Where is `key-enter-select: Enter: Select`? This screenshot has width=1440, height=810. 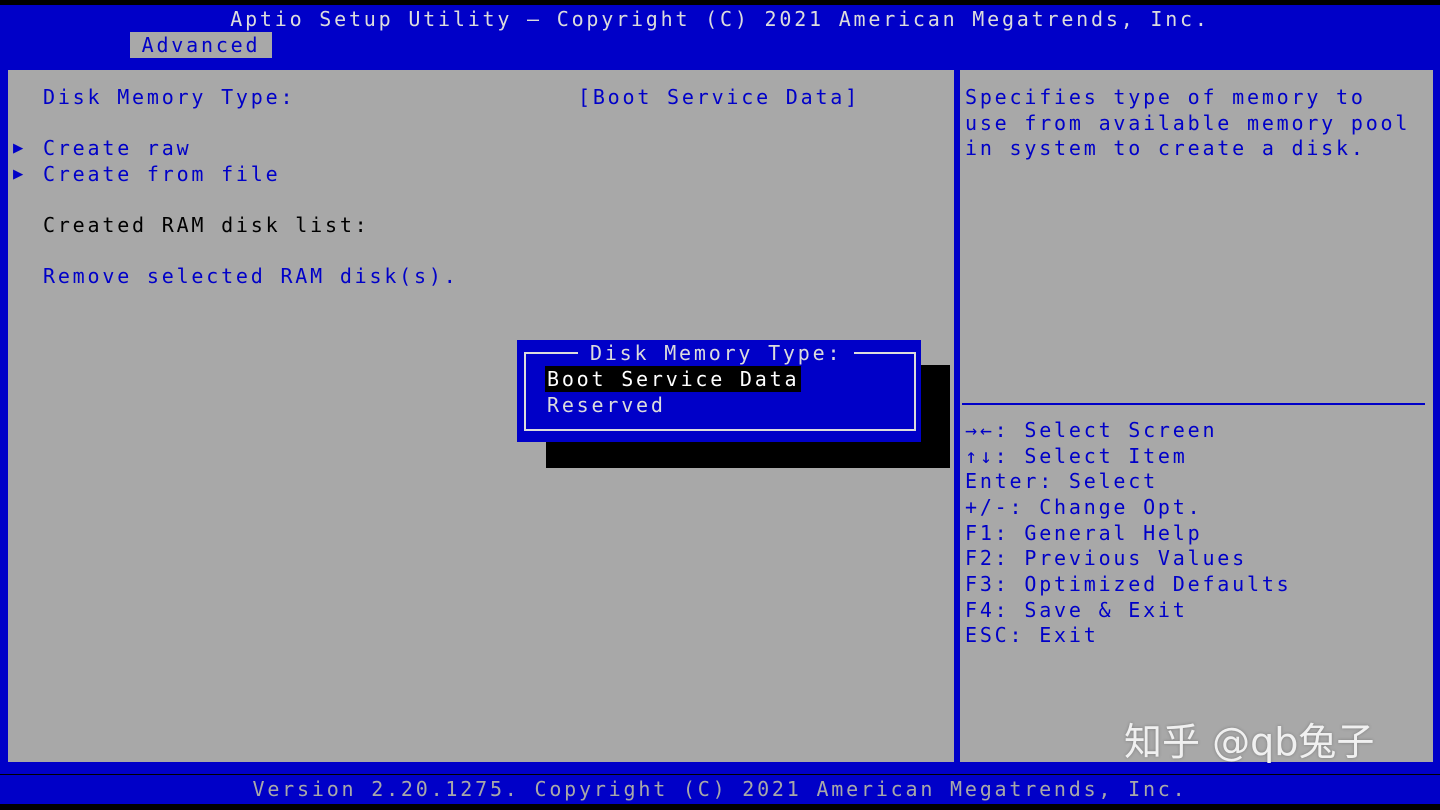 key-enter-select: Enter: Select is located at coordinates (1061, 481).